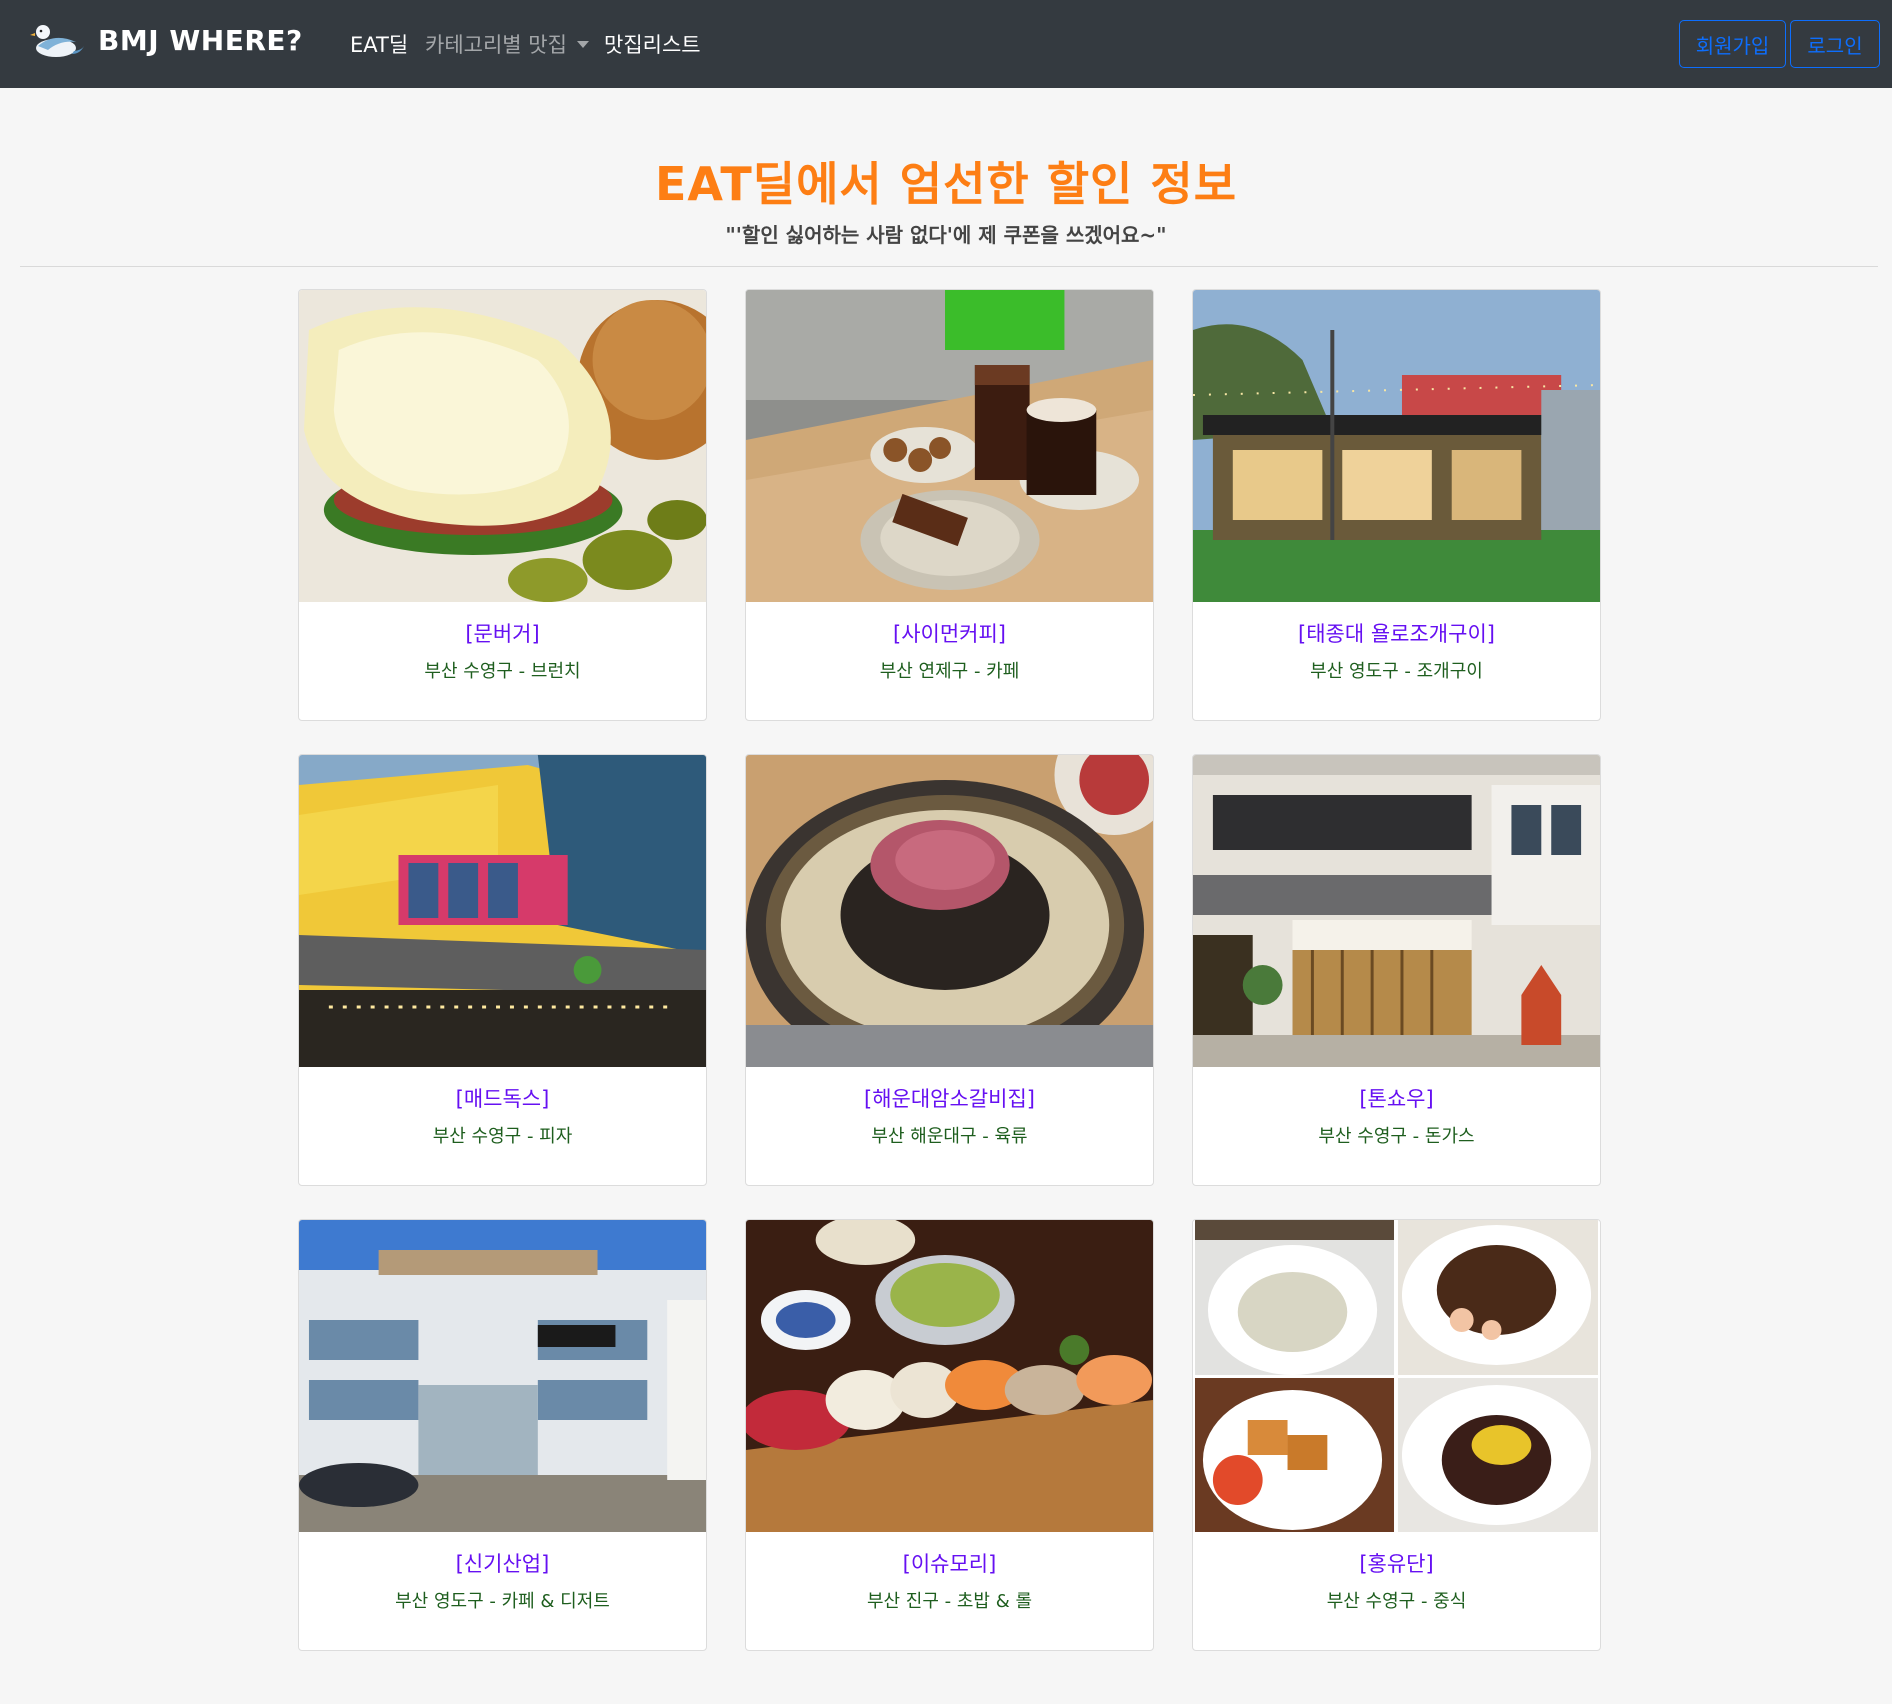  I want to click on tonkatsu-shop-photo, so click(1396, 911).